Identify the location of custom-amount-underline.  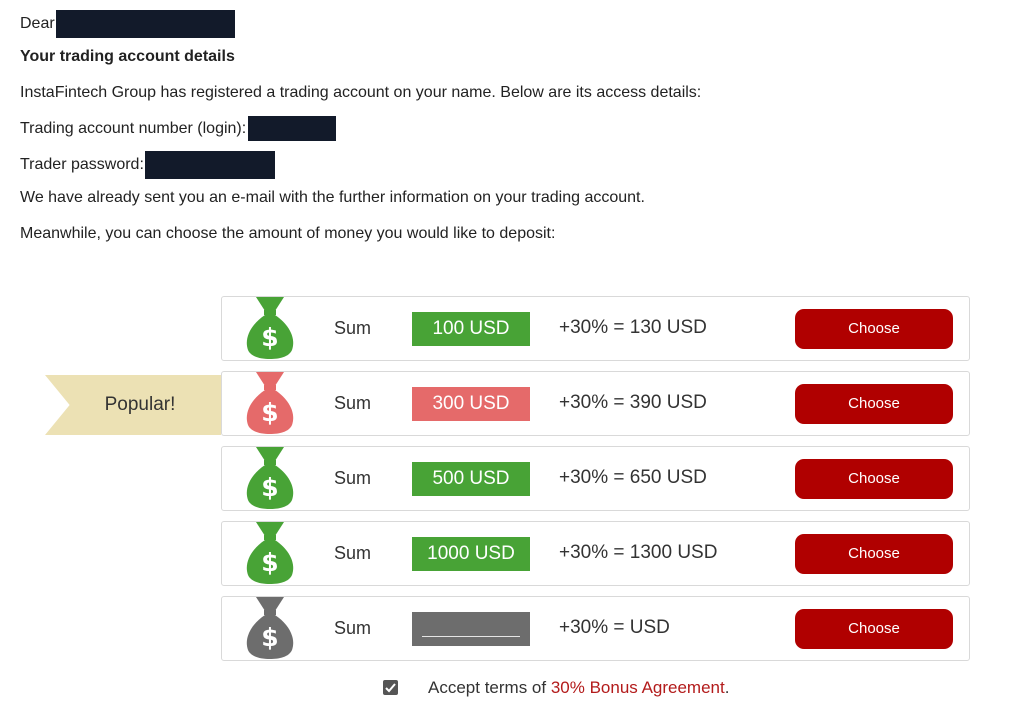
(471, 636).